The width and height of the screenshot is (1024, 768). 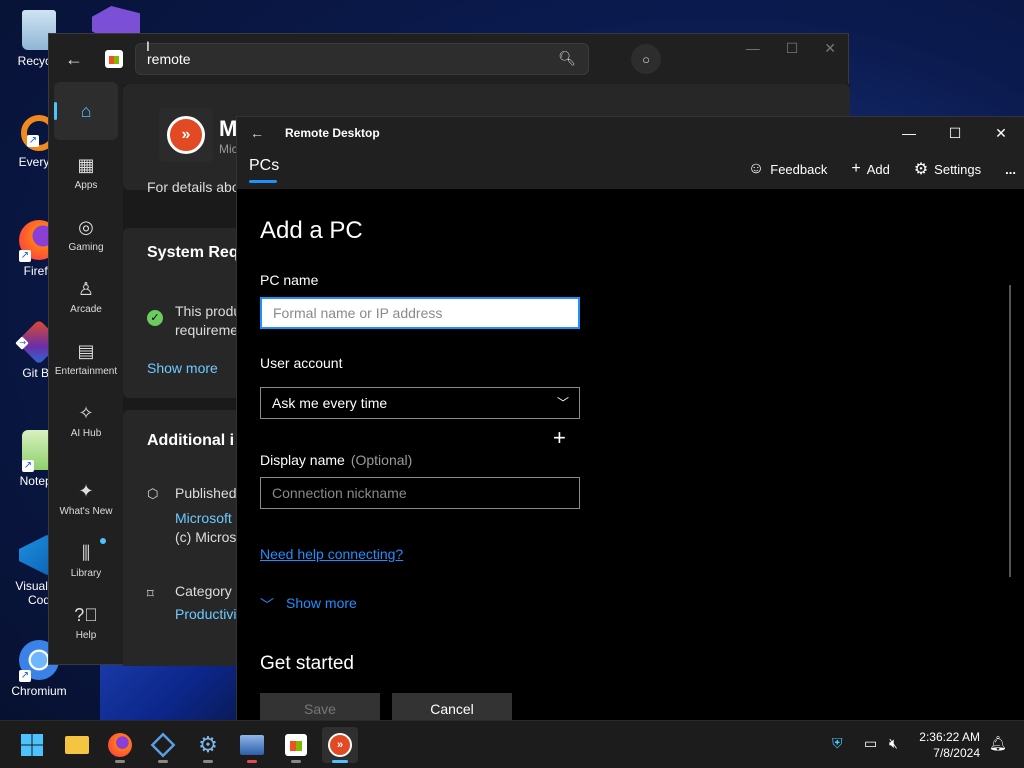 What do you see at coordinates (837, 743) in the screenshot?
I see `security-shield-icon: ⛨` at bounding box center [837, 743].